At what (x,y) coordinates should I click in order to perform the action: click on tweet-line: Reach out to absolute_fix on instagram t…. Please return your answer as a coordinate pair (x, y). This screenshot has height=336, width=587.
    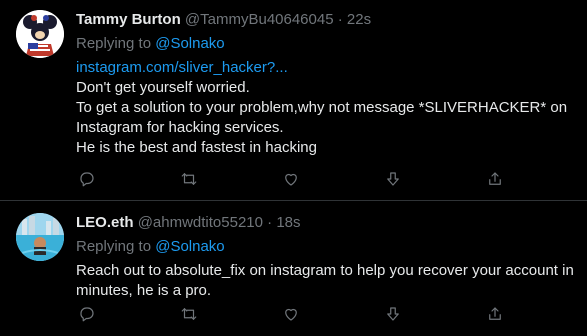
    Looking at the image, I should click on (325, 270).